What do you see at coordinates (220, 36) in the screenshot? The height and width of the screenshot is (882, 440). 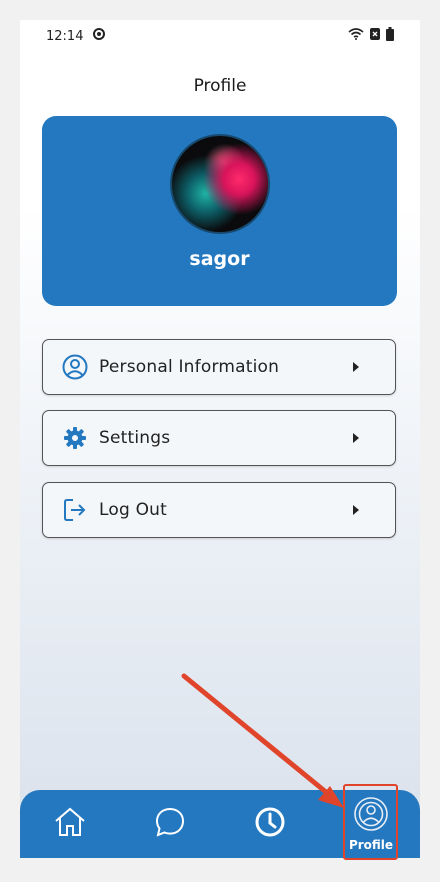 I see `status-bar: 12:14` at bounding box center [220, 36].